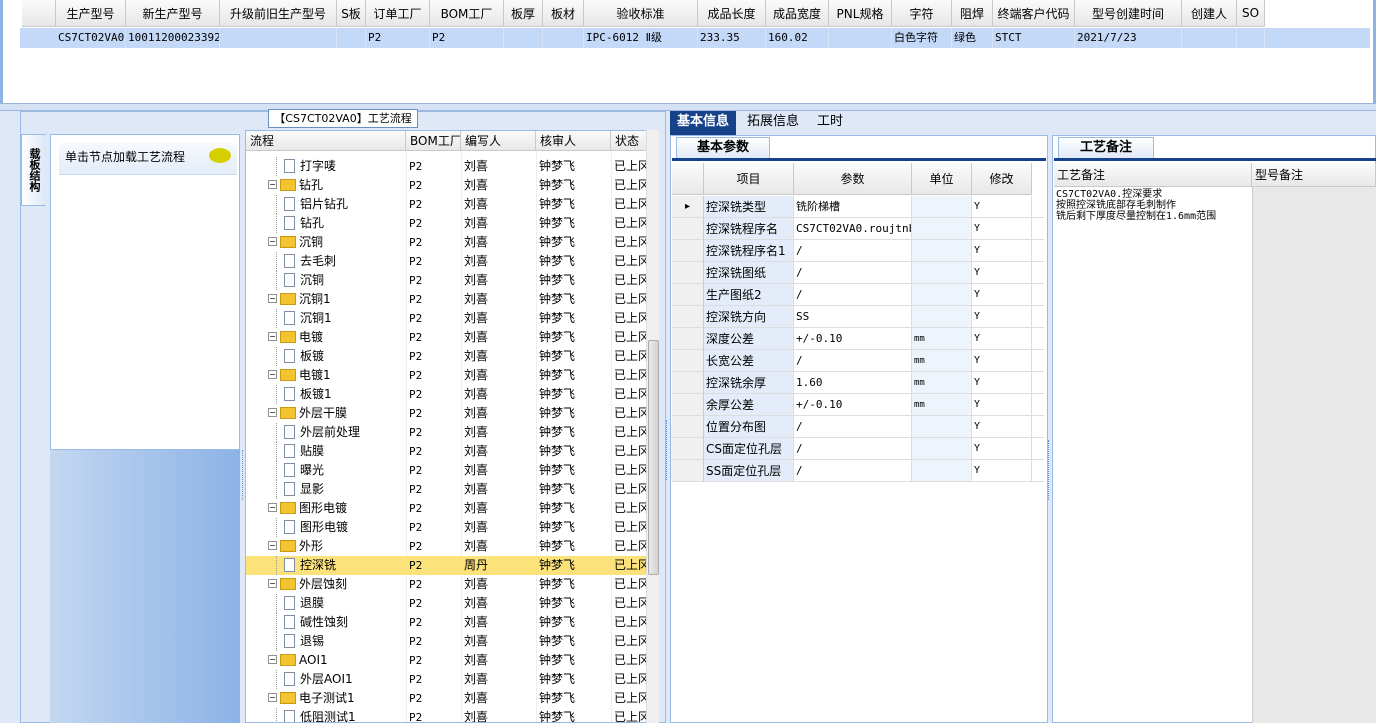 This screenshot has width=1376, height=723. What do you see at coordinates (858, 295) in the screenshot?
I see `param-row: 生产图纸2/ Y` at bounding box center [858, 295].